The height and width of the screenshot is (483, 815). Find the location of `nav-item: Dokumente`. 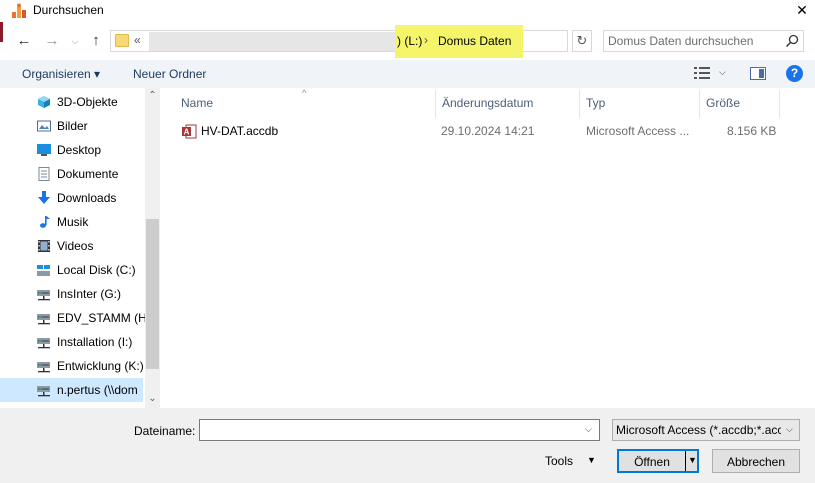

nav-item: Dokumente is located at coordinates (71, 174).